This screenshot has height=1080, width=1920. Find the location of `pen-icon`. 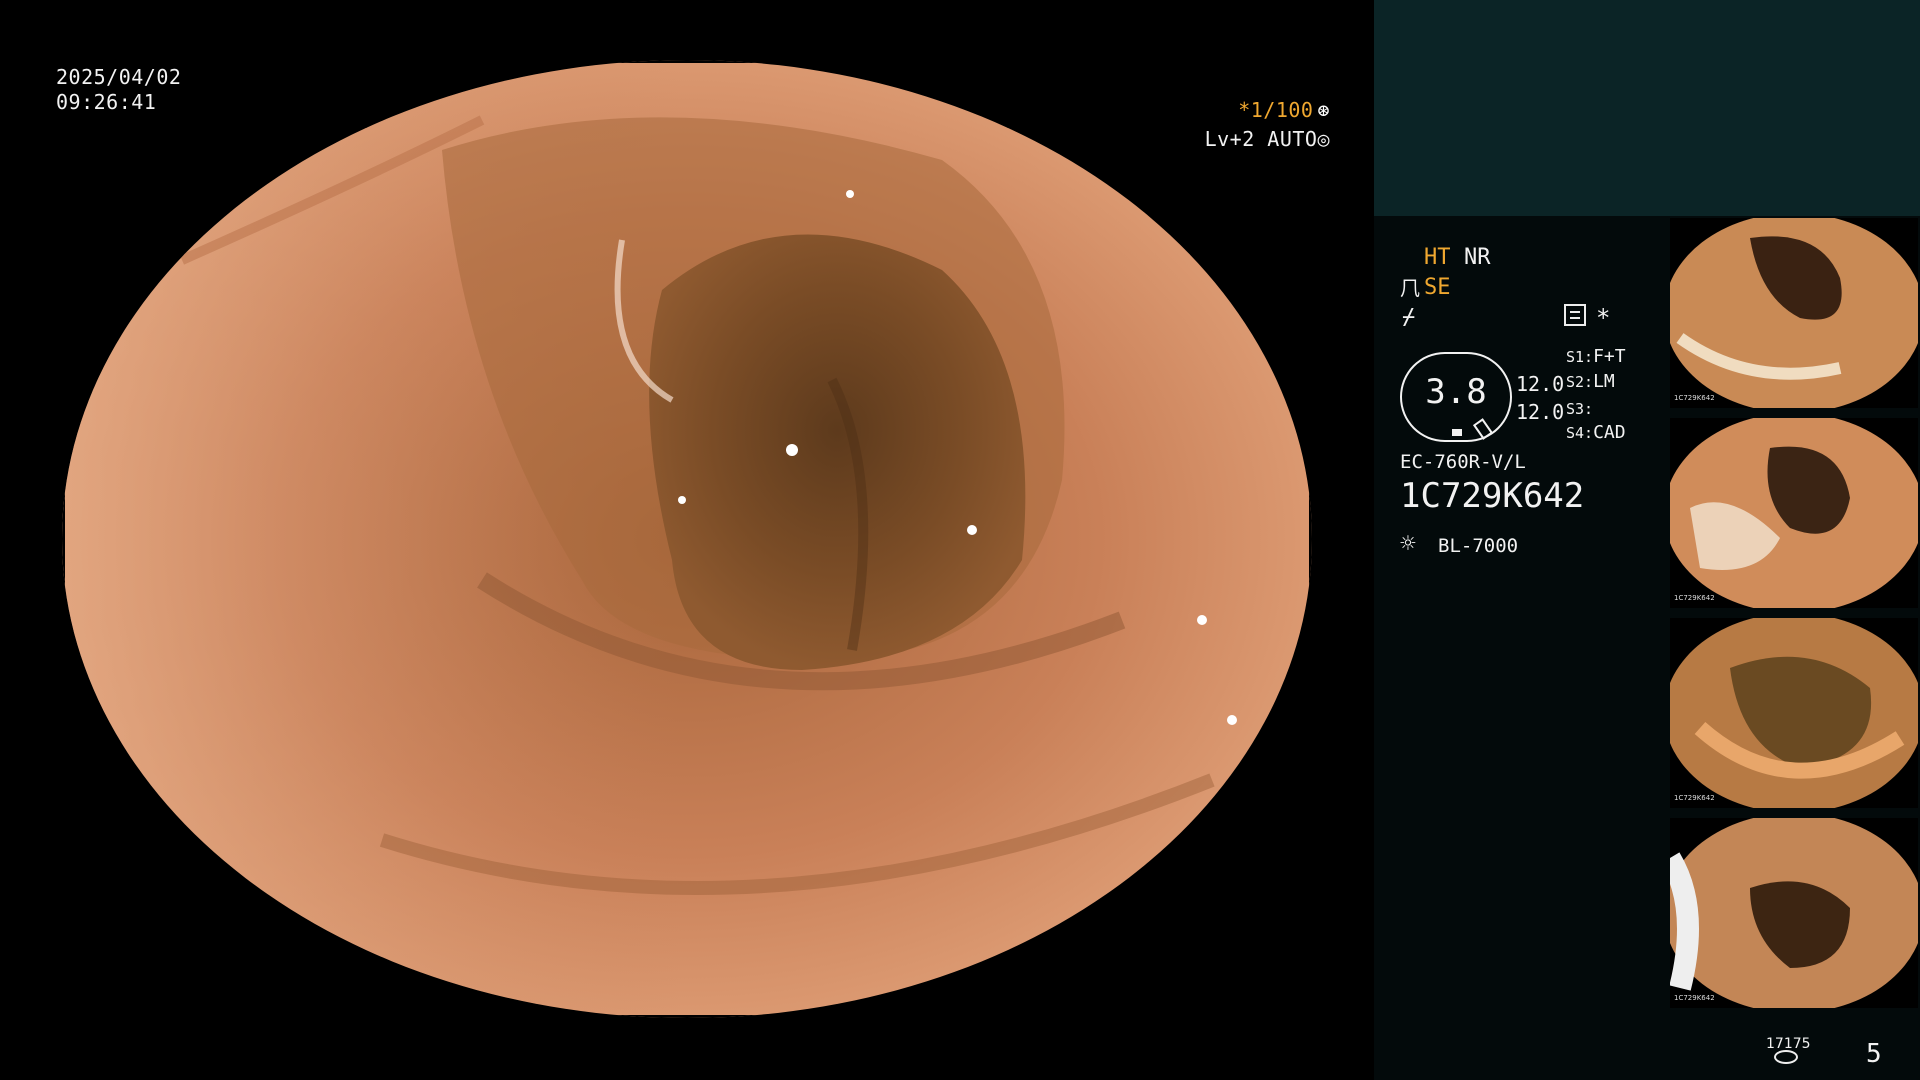

pen-icon is located at coordinates (1483, 429).